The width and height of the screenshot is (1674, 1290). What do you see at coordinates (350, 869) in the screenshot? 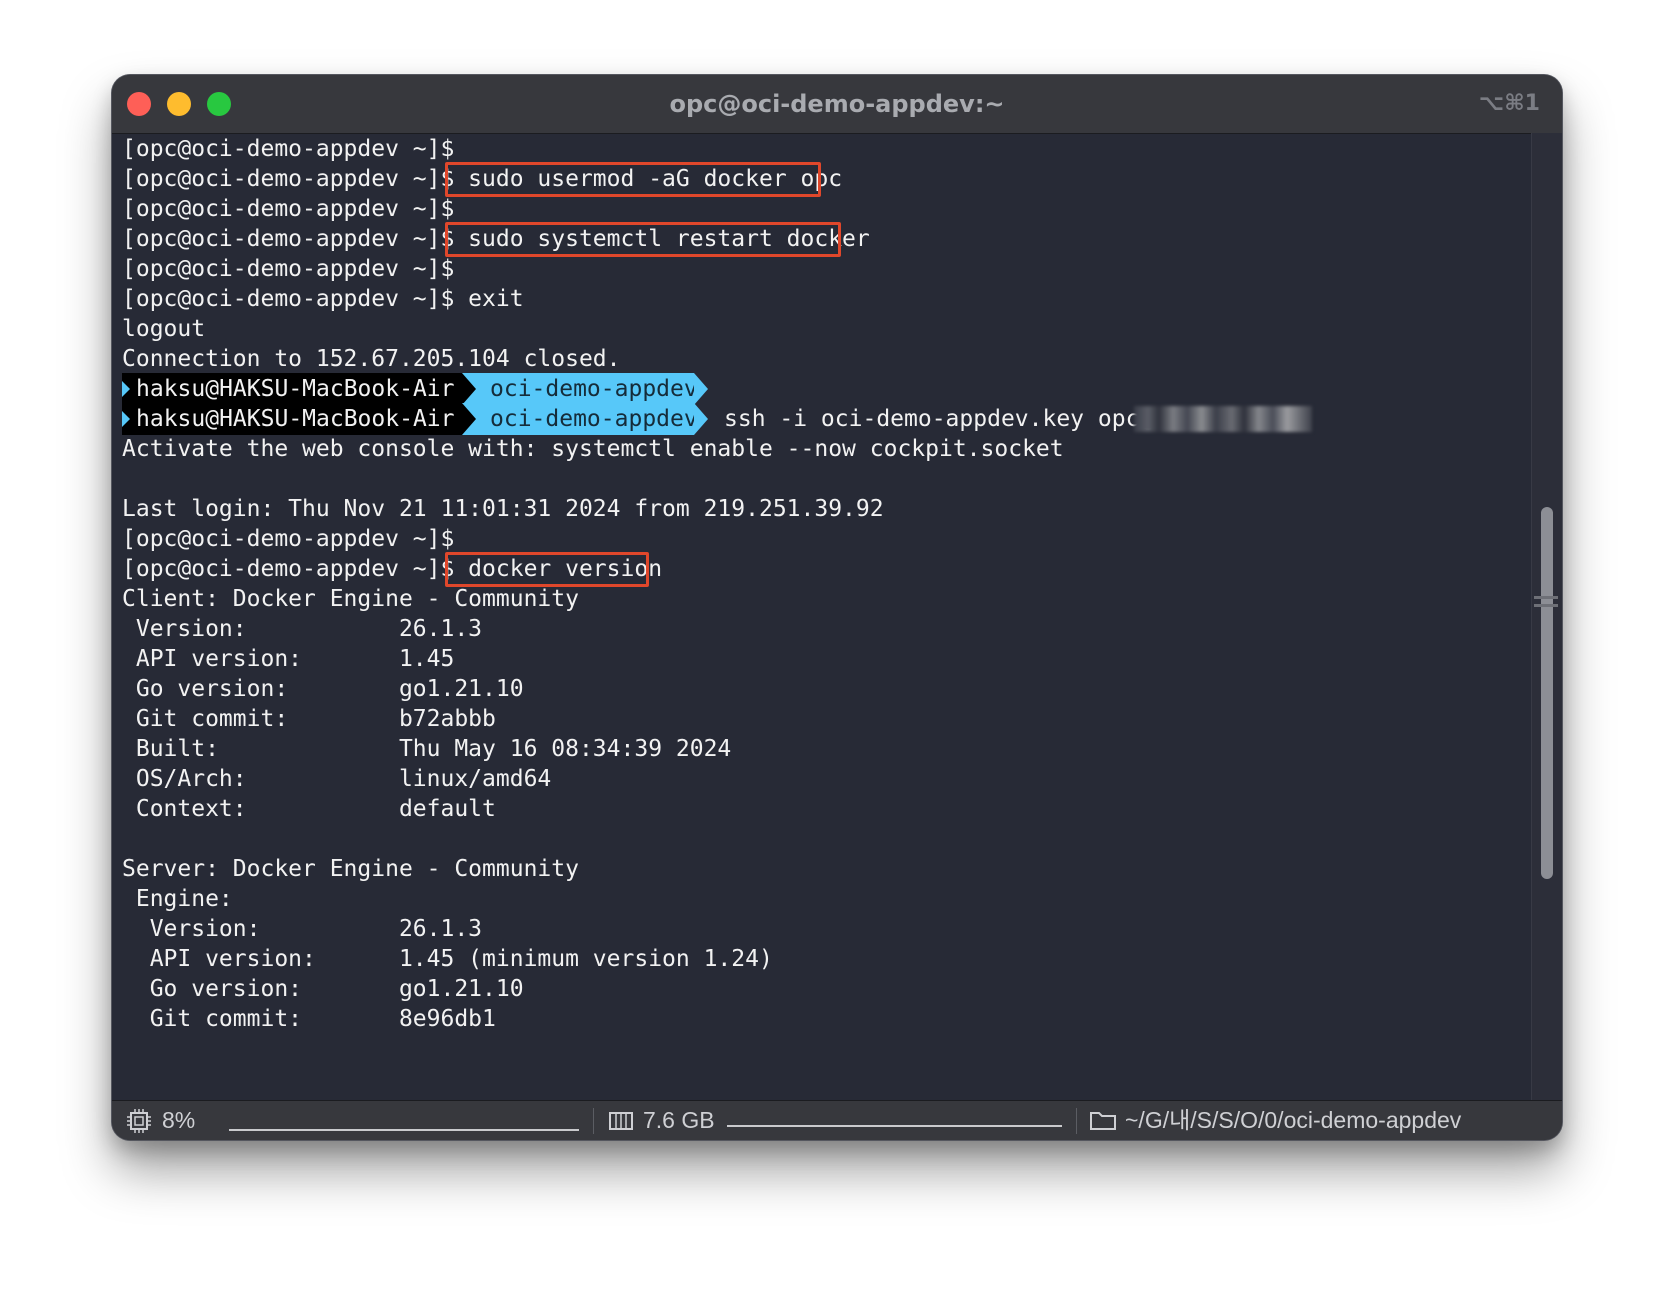
I see `terminal-line: Server: Docker Engine - Community` at bounding box center [350, 869].